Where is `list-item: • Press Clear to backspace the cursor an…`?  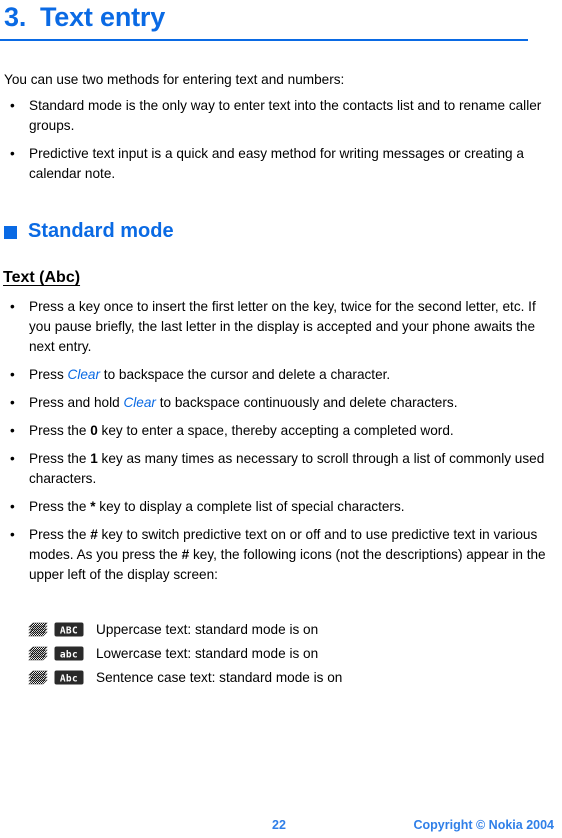 list-item: • Press Clear to backspace the cursor an… is located at coordinates (282, 375).